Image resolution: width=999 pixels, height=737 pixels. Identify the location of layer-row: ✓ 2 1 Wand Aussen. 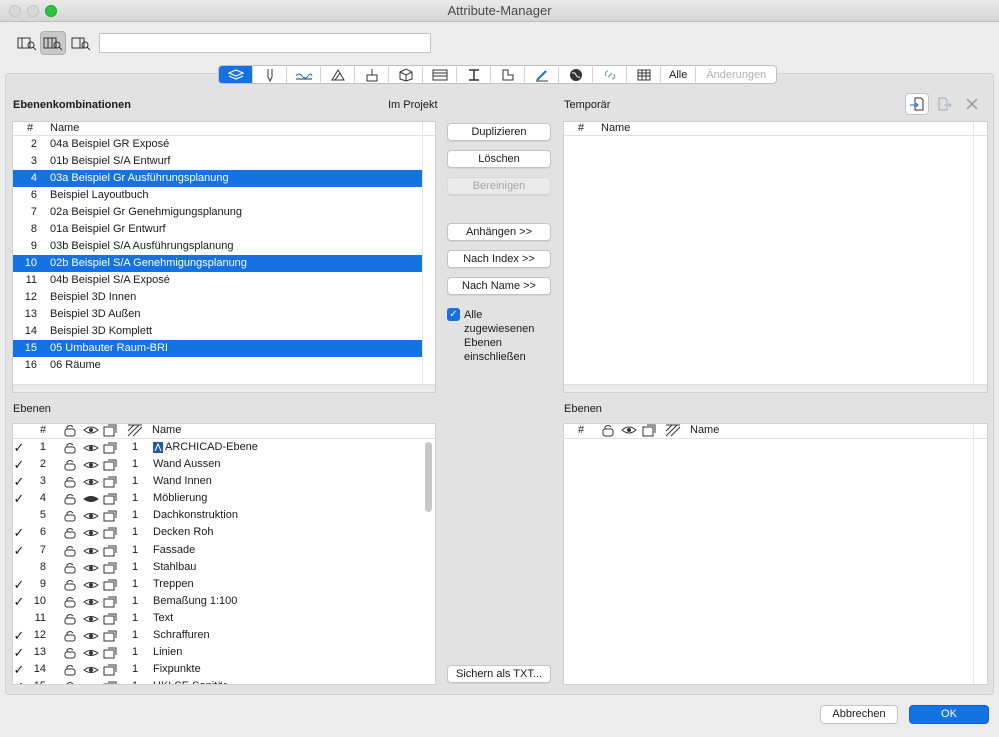
(224, 464).